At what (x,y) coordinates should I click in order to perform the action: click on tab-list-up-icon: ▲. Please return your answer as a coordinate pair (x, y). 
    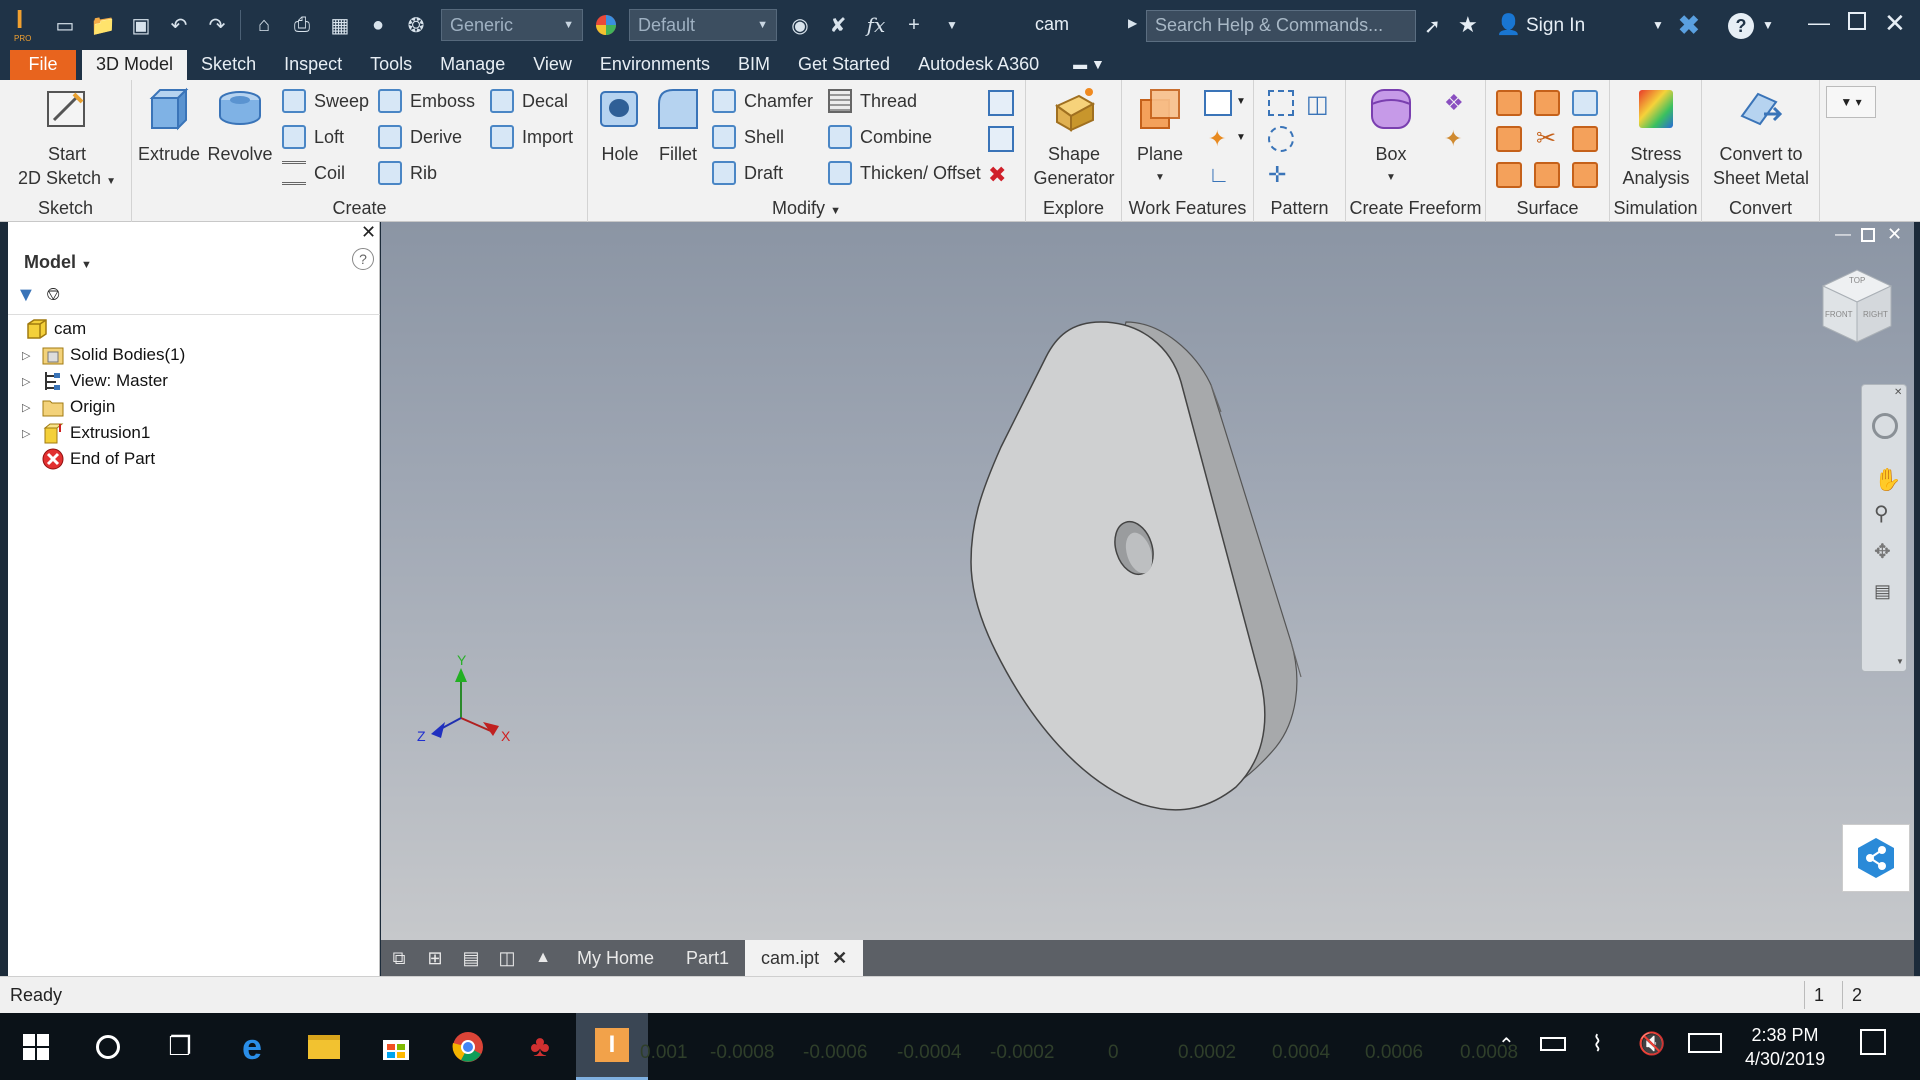
    Looking at the image, I should click on (543, 958).